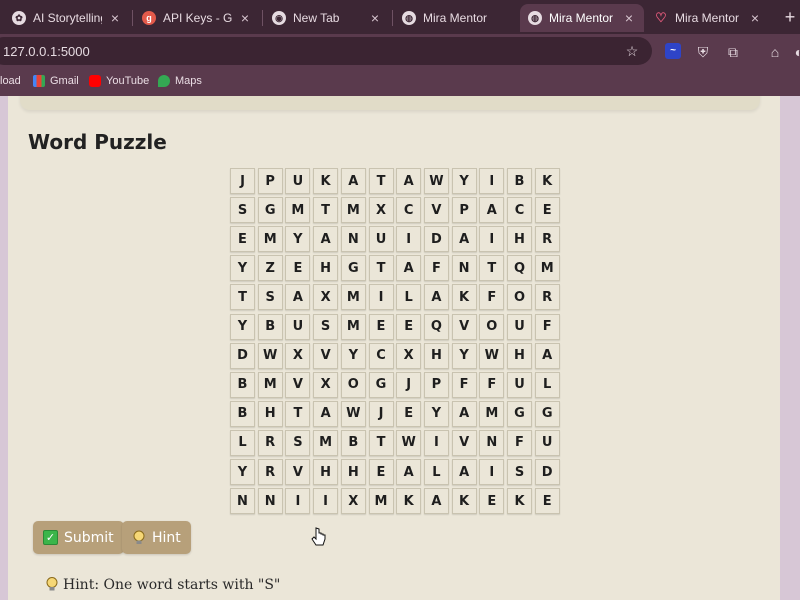 Image resolution: width=800 pixels, height=600 pixels. Describe the element at coordinates (180, 81) in the screenshot. I see `bookmark-maps: Maps` at that location.